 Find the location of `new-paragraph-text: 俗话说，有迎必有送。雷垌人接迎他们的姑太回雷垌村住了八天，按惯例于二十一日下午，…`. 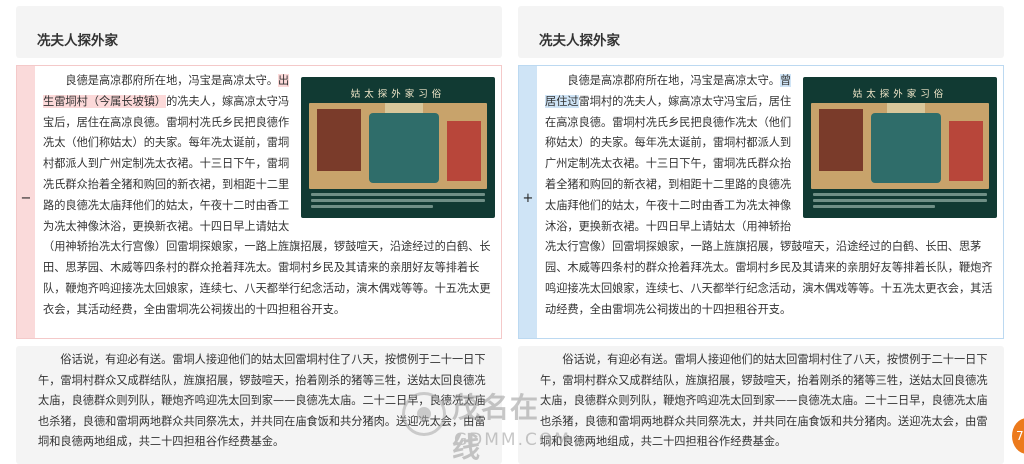

new-paragraph-text: 俗话说，有迎必有送。雷垌人接迎他们的姑太回雷垌村住了八天，按惯例于二十一日下午，… is located at coordinates (764, 401).